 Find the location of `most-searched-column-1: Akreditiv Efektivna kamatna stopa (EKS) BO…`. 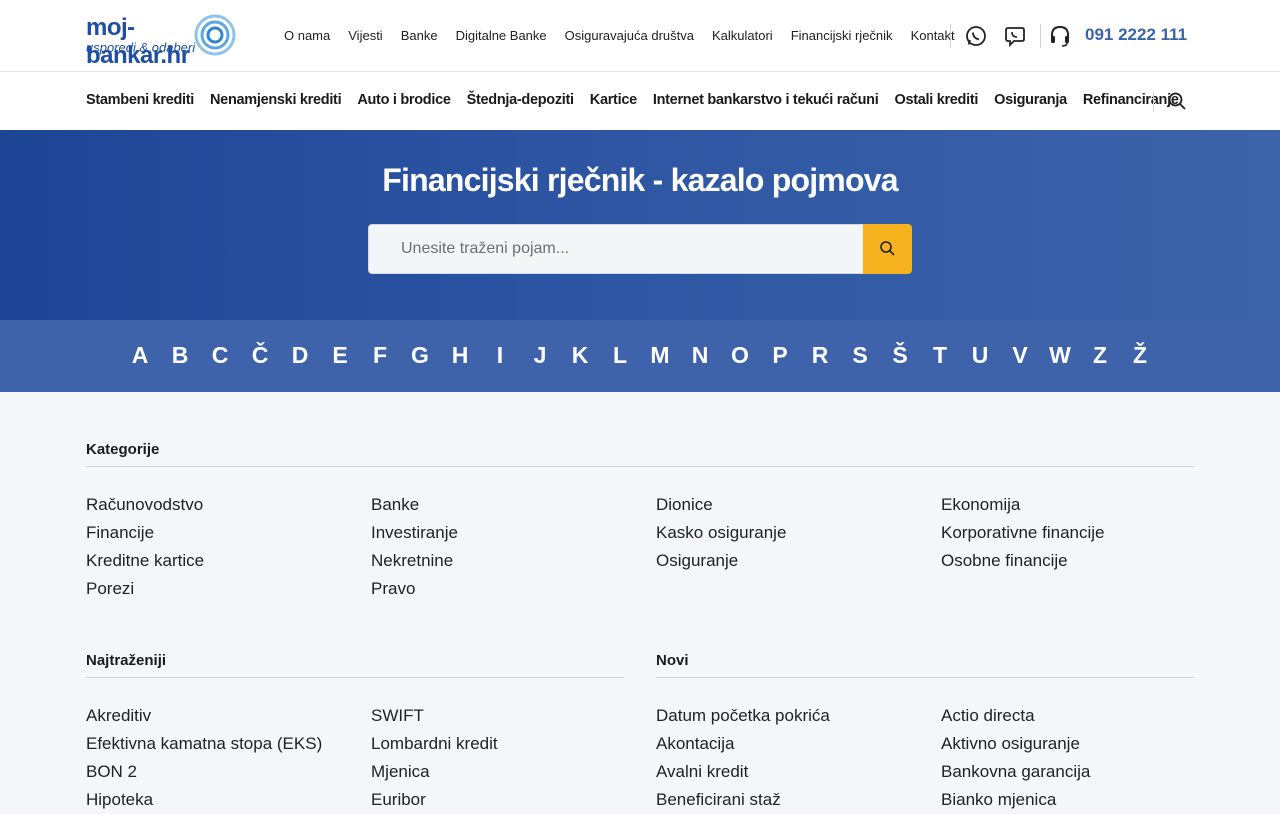

most-searched-column-1: Akreditiv Efektivna kamatna stopa (EKS) BO… is located at coordinates (204, 758).